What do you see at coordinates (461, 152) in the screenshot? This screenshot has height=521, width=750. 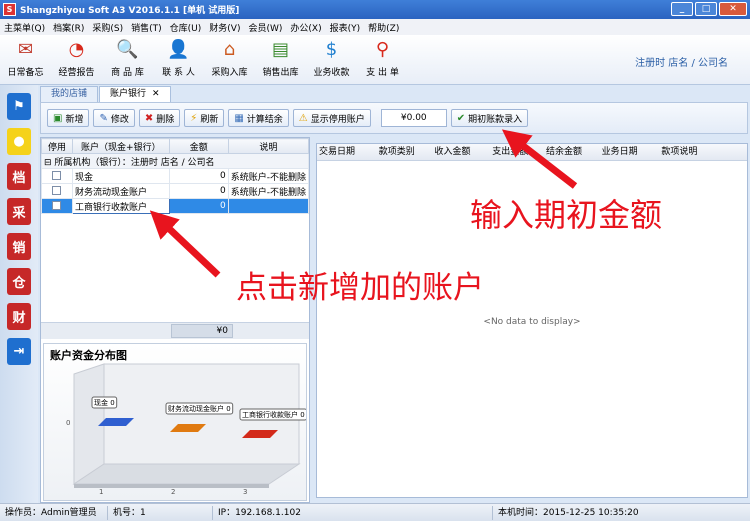 I see `col-3: 收入金额` at bounding box center [461, 152].